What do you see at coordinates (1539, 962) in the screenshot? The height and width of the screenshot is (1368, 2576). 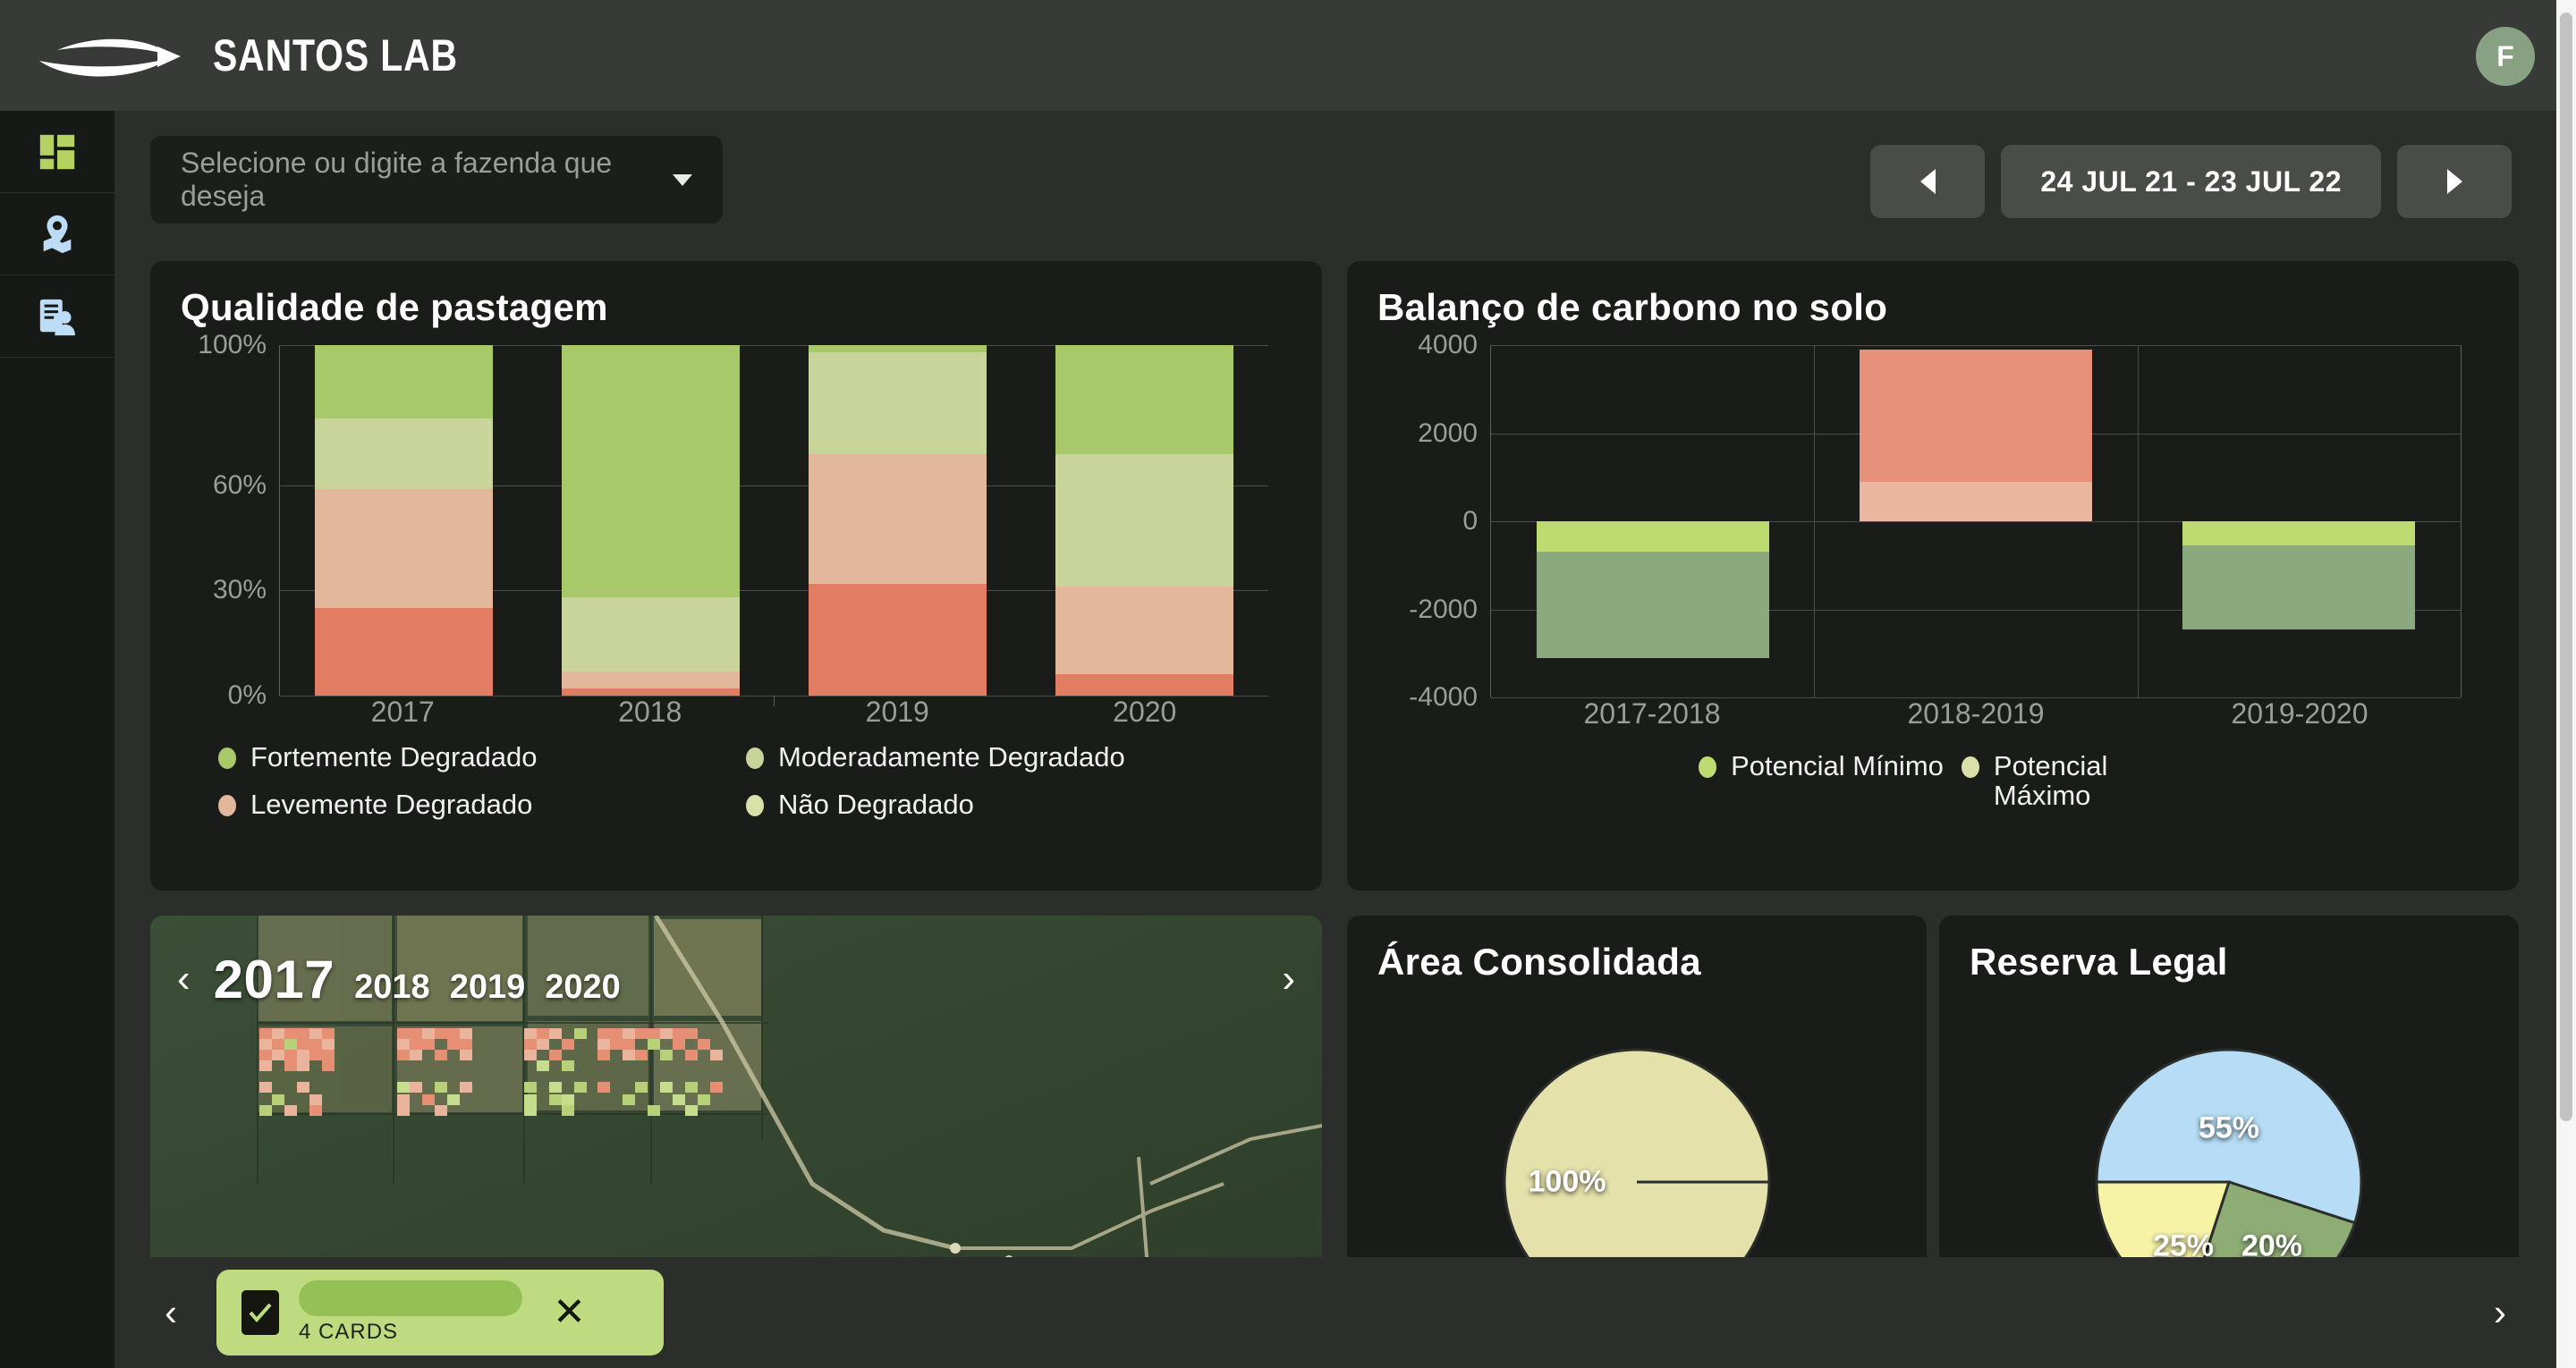 I see `card-title-area: Área Consolidada` at bounding box center [1539, 962].